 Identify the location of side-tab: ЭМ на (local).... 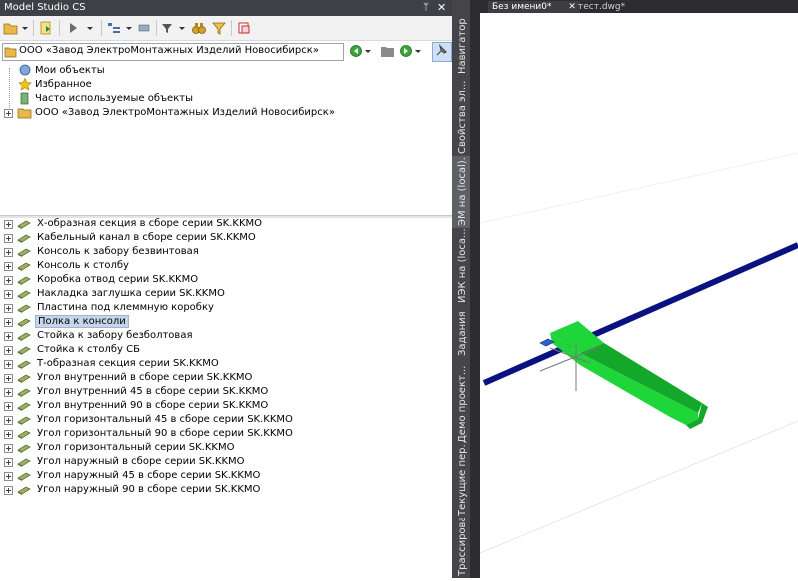
(461, 192).